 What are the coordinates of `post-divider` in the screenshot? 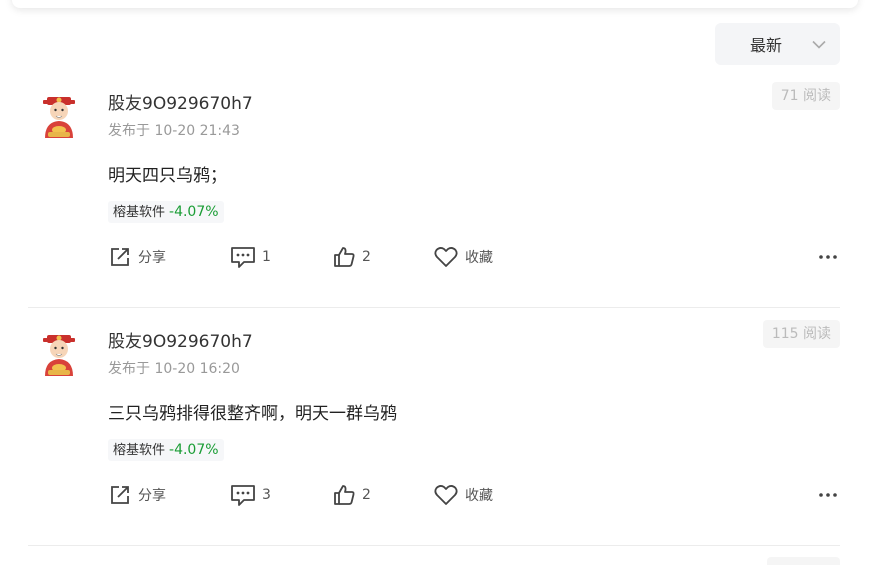 It's located at (434, 545).